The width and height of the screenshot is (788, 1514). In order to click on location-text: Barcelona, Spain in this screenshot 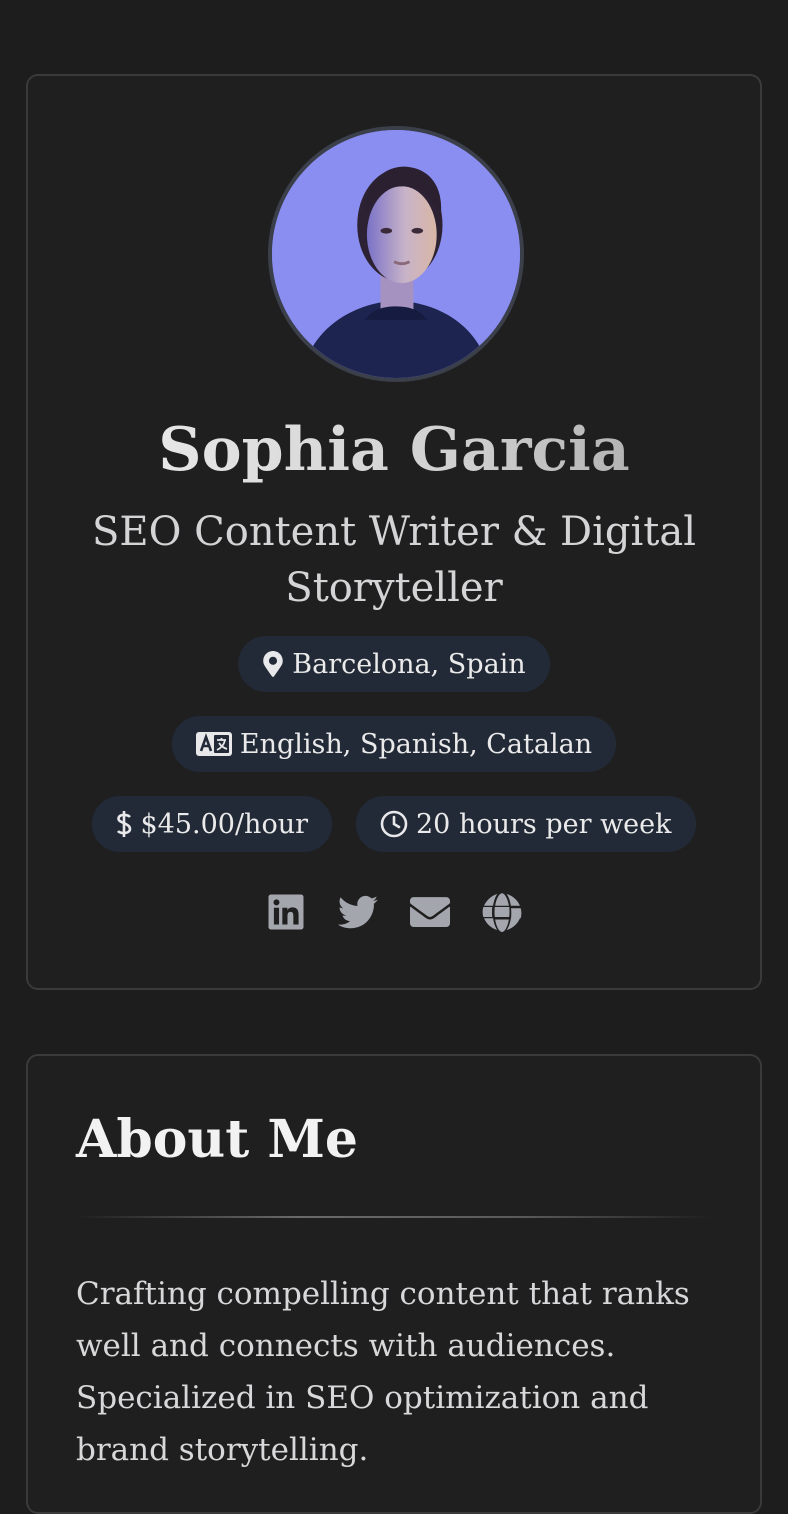, I will do `click(409, 664)`.